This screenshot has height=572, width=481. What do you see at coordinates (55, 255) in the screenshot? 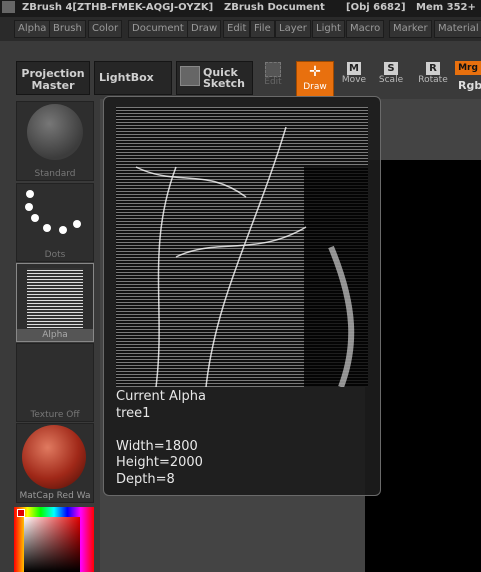
I see `dots-label: Dots` at bounding box center [55, 255].